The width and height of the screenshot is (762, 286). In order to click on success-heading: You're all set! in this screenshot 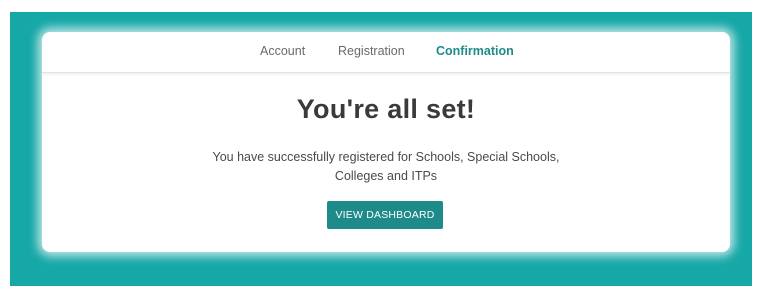, I will do `click(386, 109)`.